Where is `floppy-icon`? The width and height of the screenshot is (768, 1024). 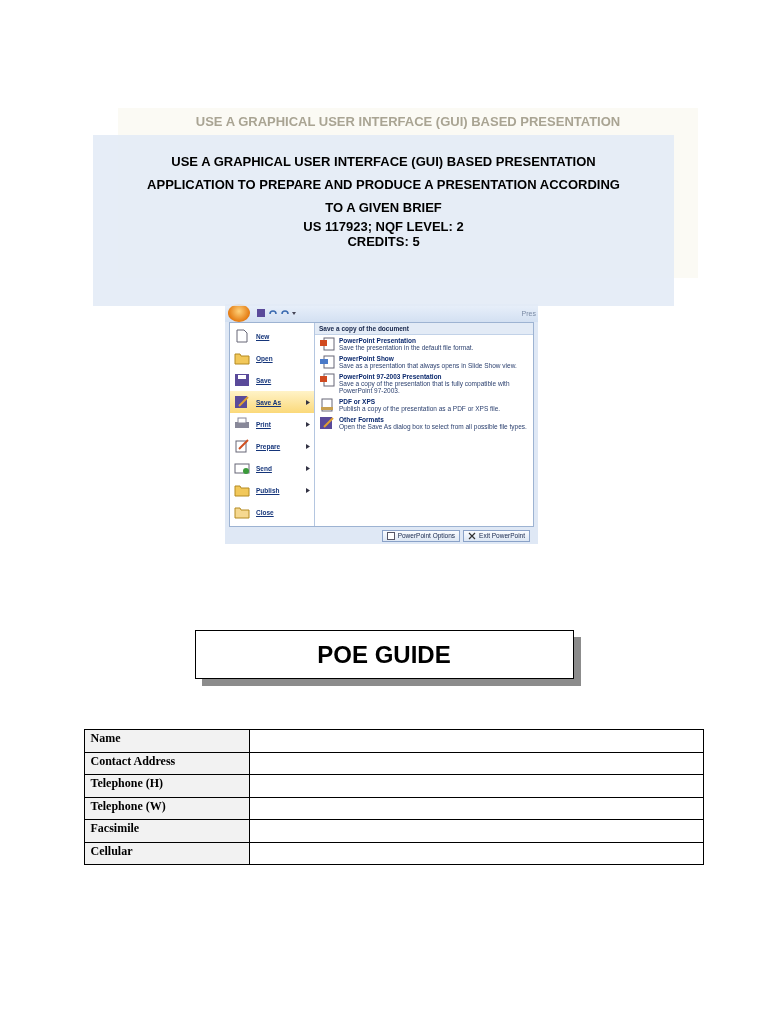 floppy-icon is located at coordinates (242, 380).